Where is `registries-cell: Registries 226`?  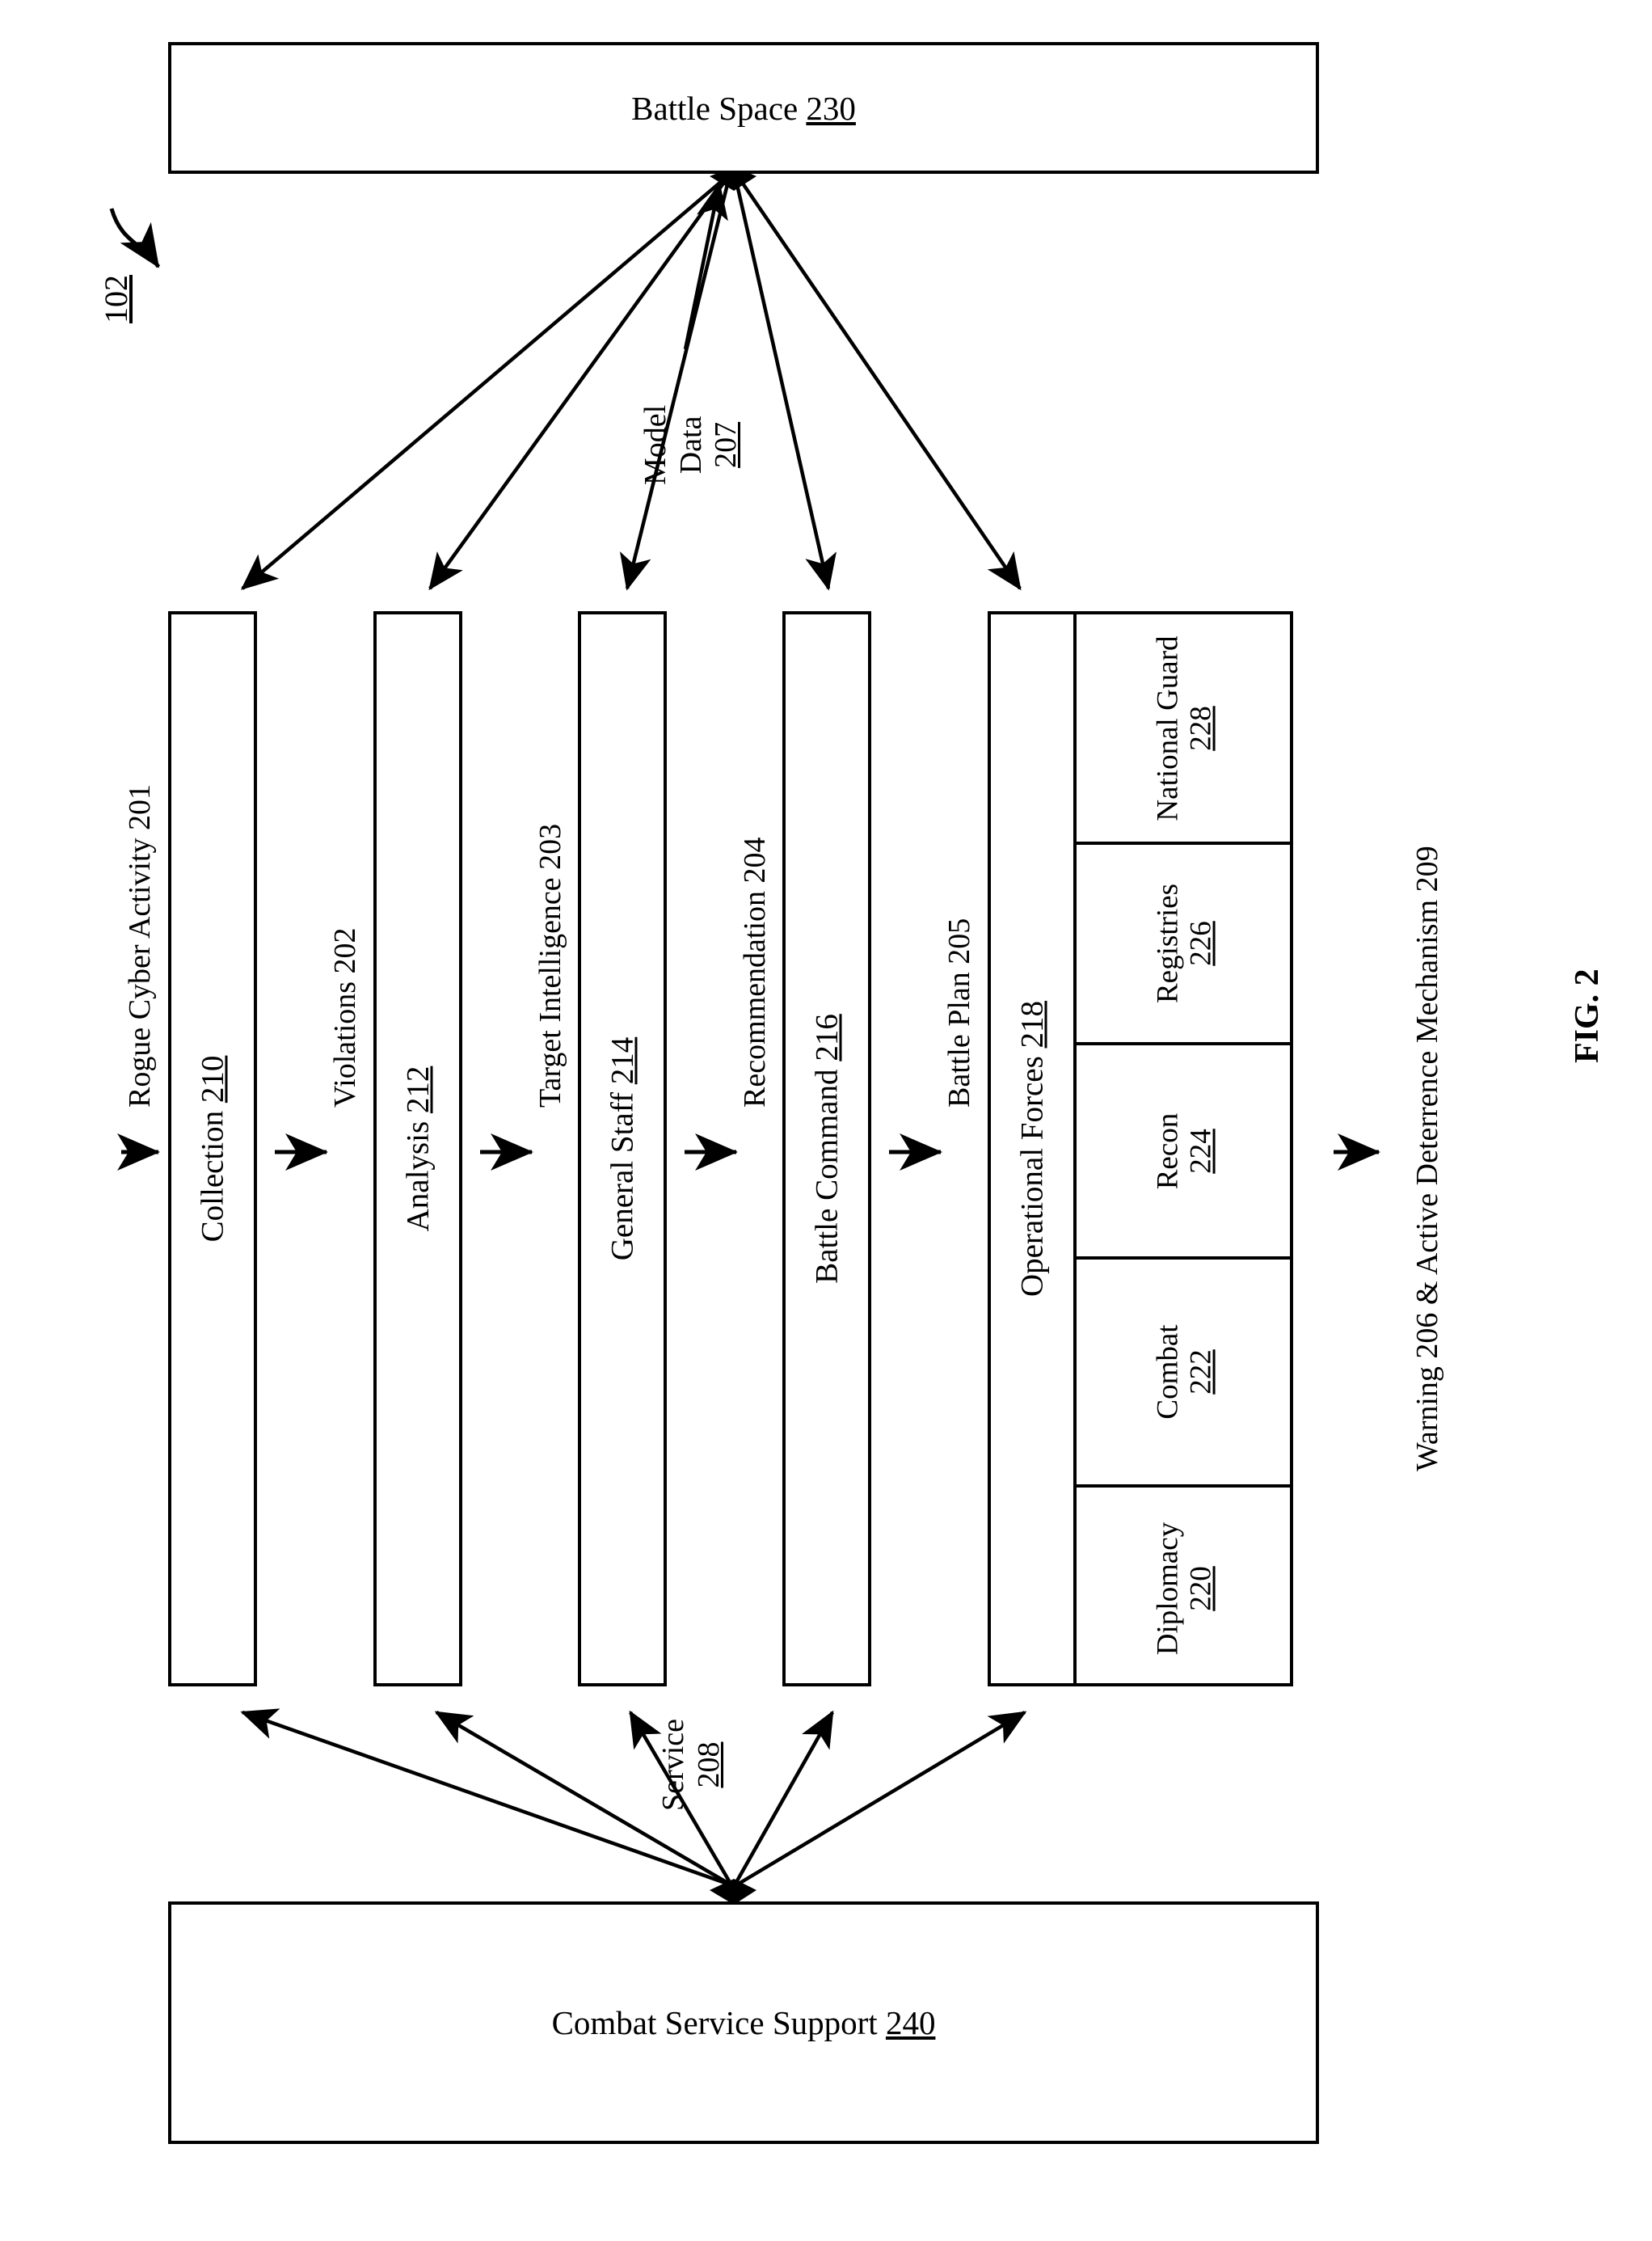
registries-cell: Registries 226 is located at coordinates (1185, 945).